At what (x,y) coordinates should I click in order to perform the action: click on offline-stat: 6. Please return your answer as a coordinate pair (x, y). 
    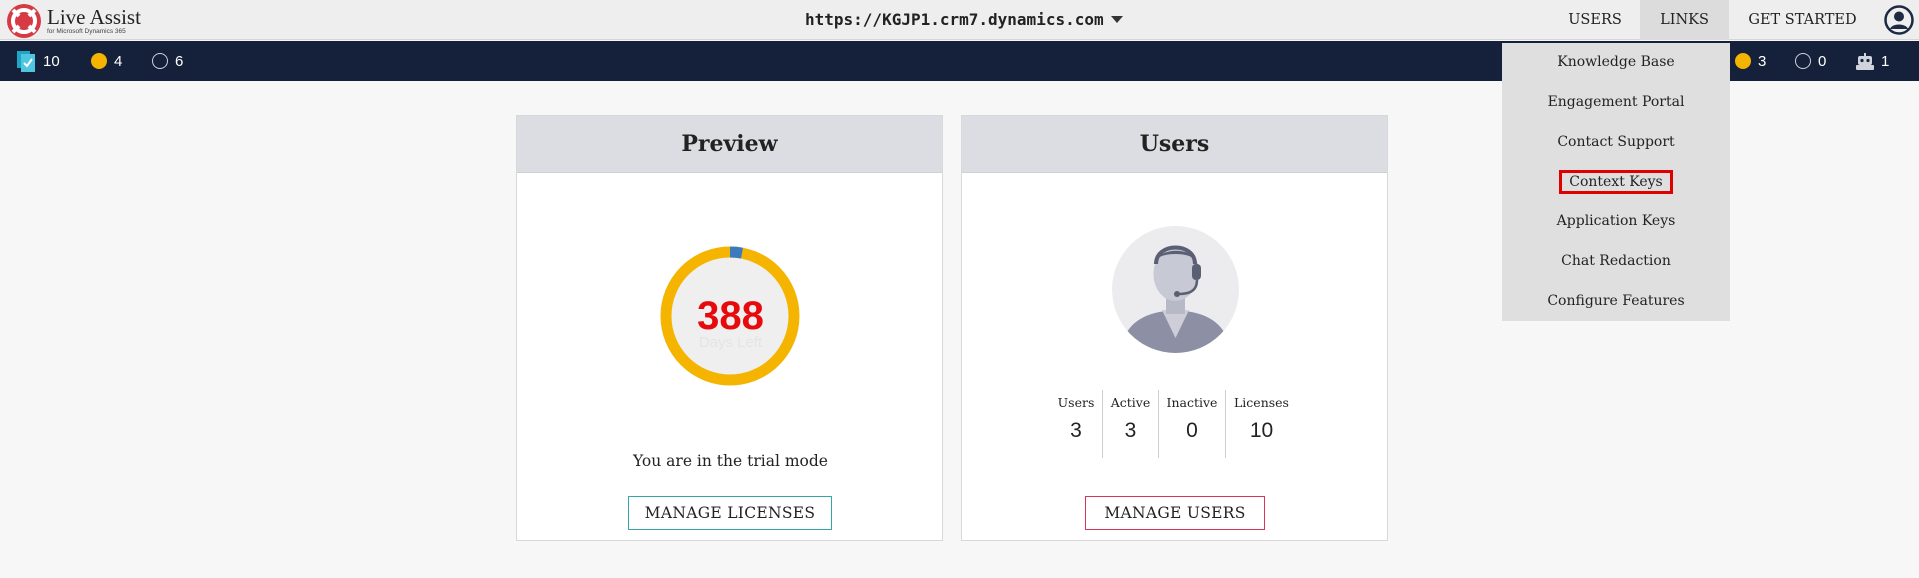
    Looking at the image, I should click on (167, 61).